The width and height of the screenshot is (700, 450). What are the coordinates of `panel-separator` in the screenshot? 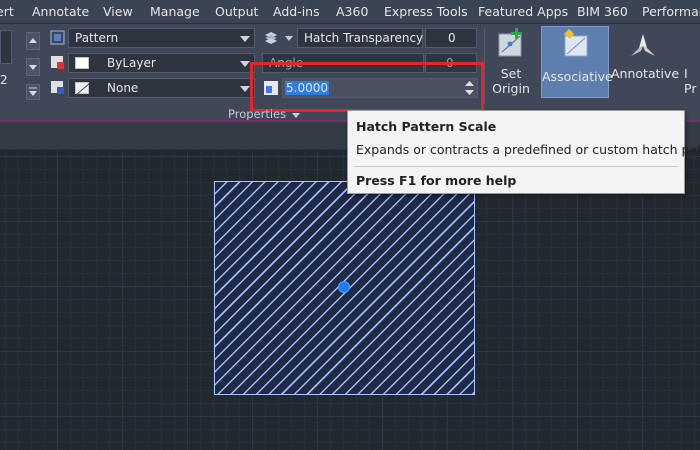 It's located at (484, 66).